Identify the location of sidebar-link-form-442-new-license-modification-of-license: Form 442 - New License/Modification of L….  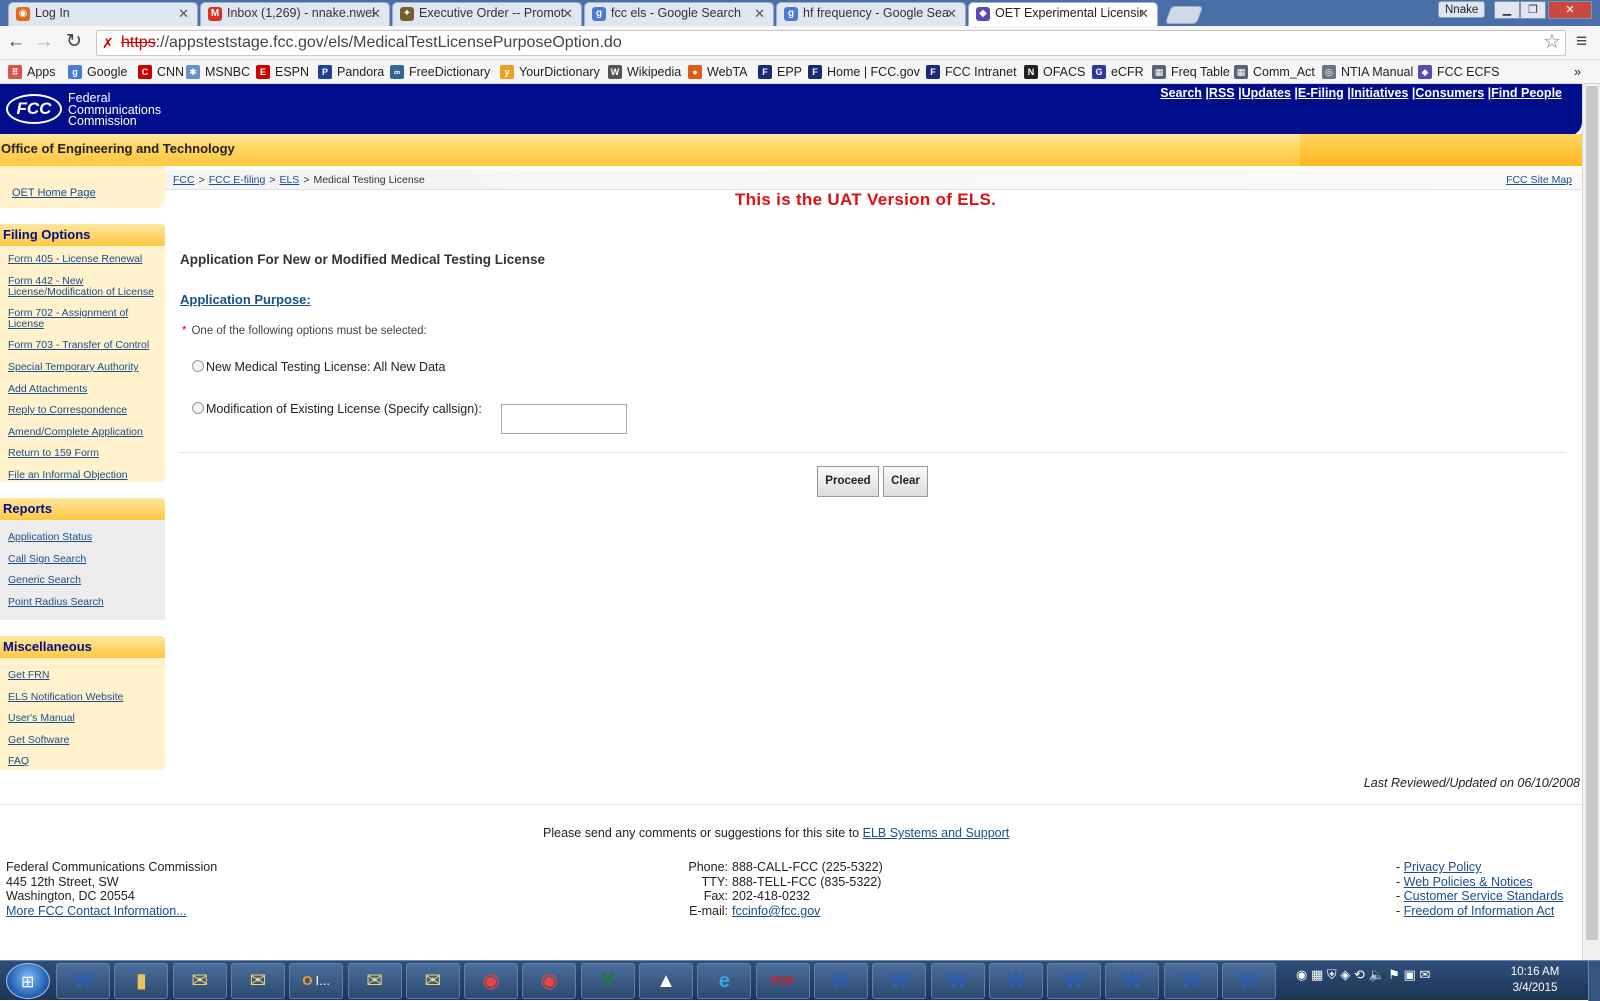
(83, 287).